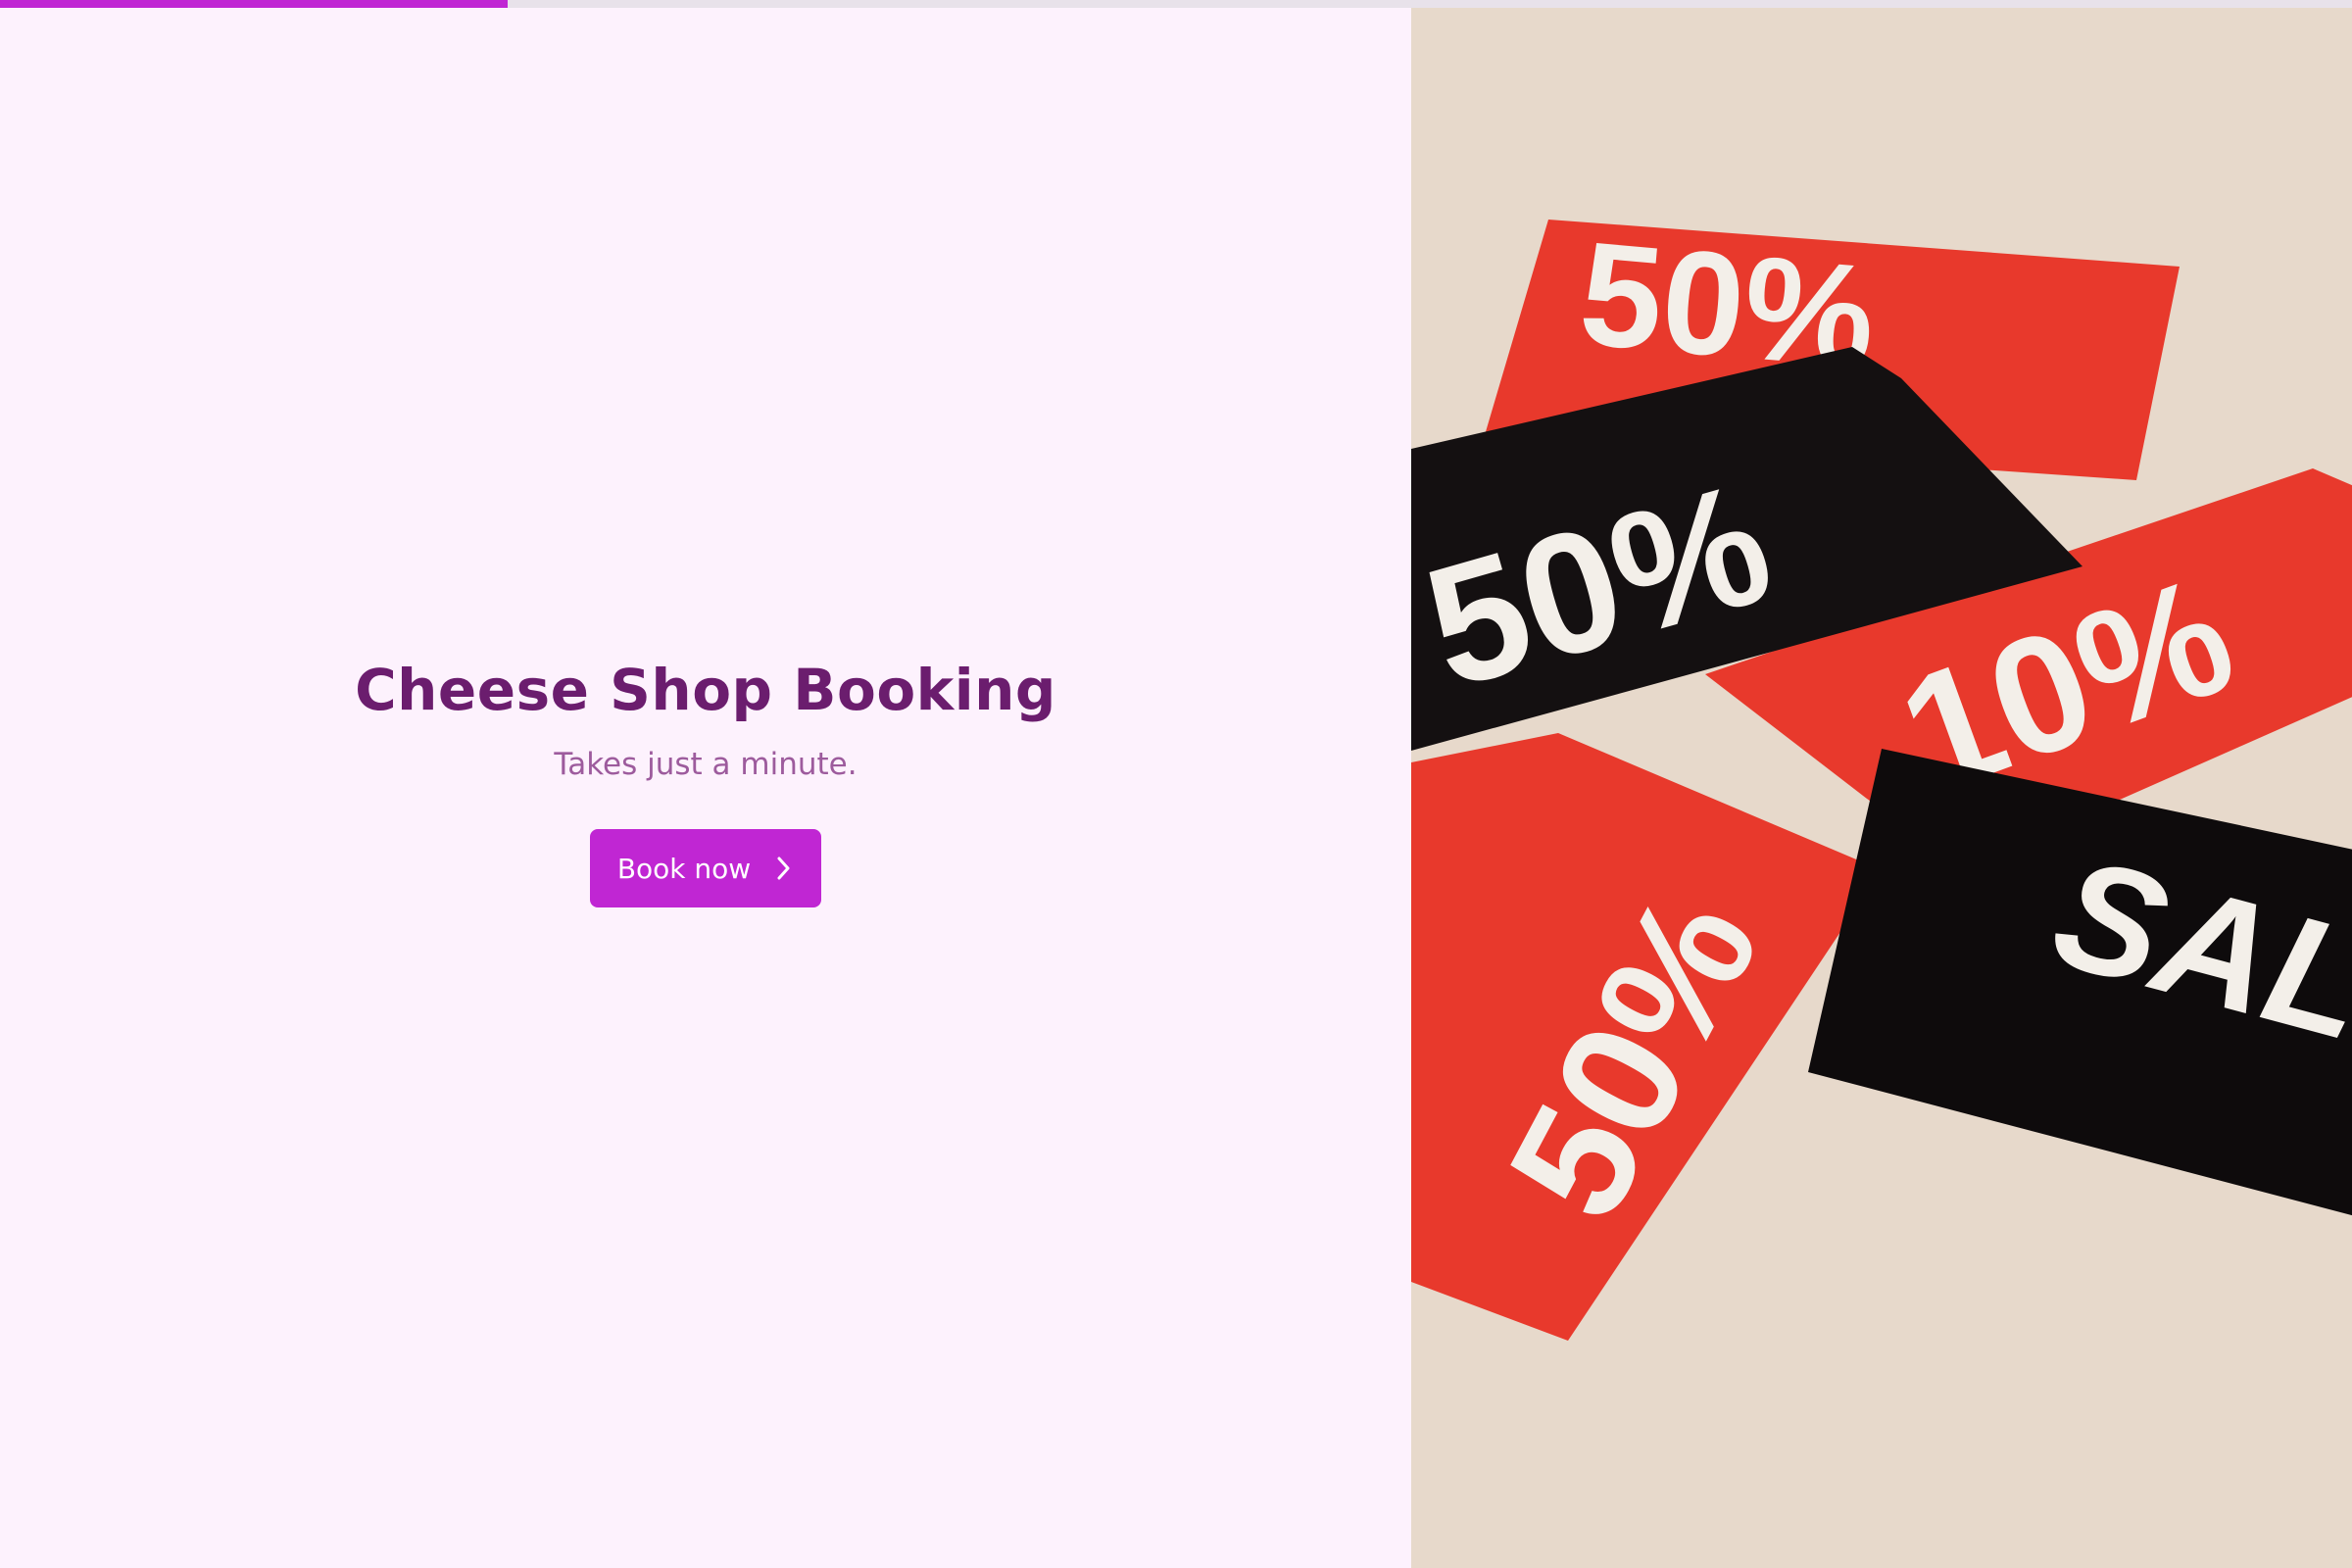  I want to click on page-subtitle: Takes just a minute., so click(706, 764).